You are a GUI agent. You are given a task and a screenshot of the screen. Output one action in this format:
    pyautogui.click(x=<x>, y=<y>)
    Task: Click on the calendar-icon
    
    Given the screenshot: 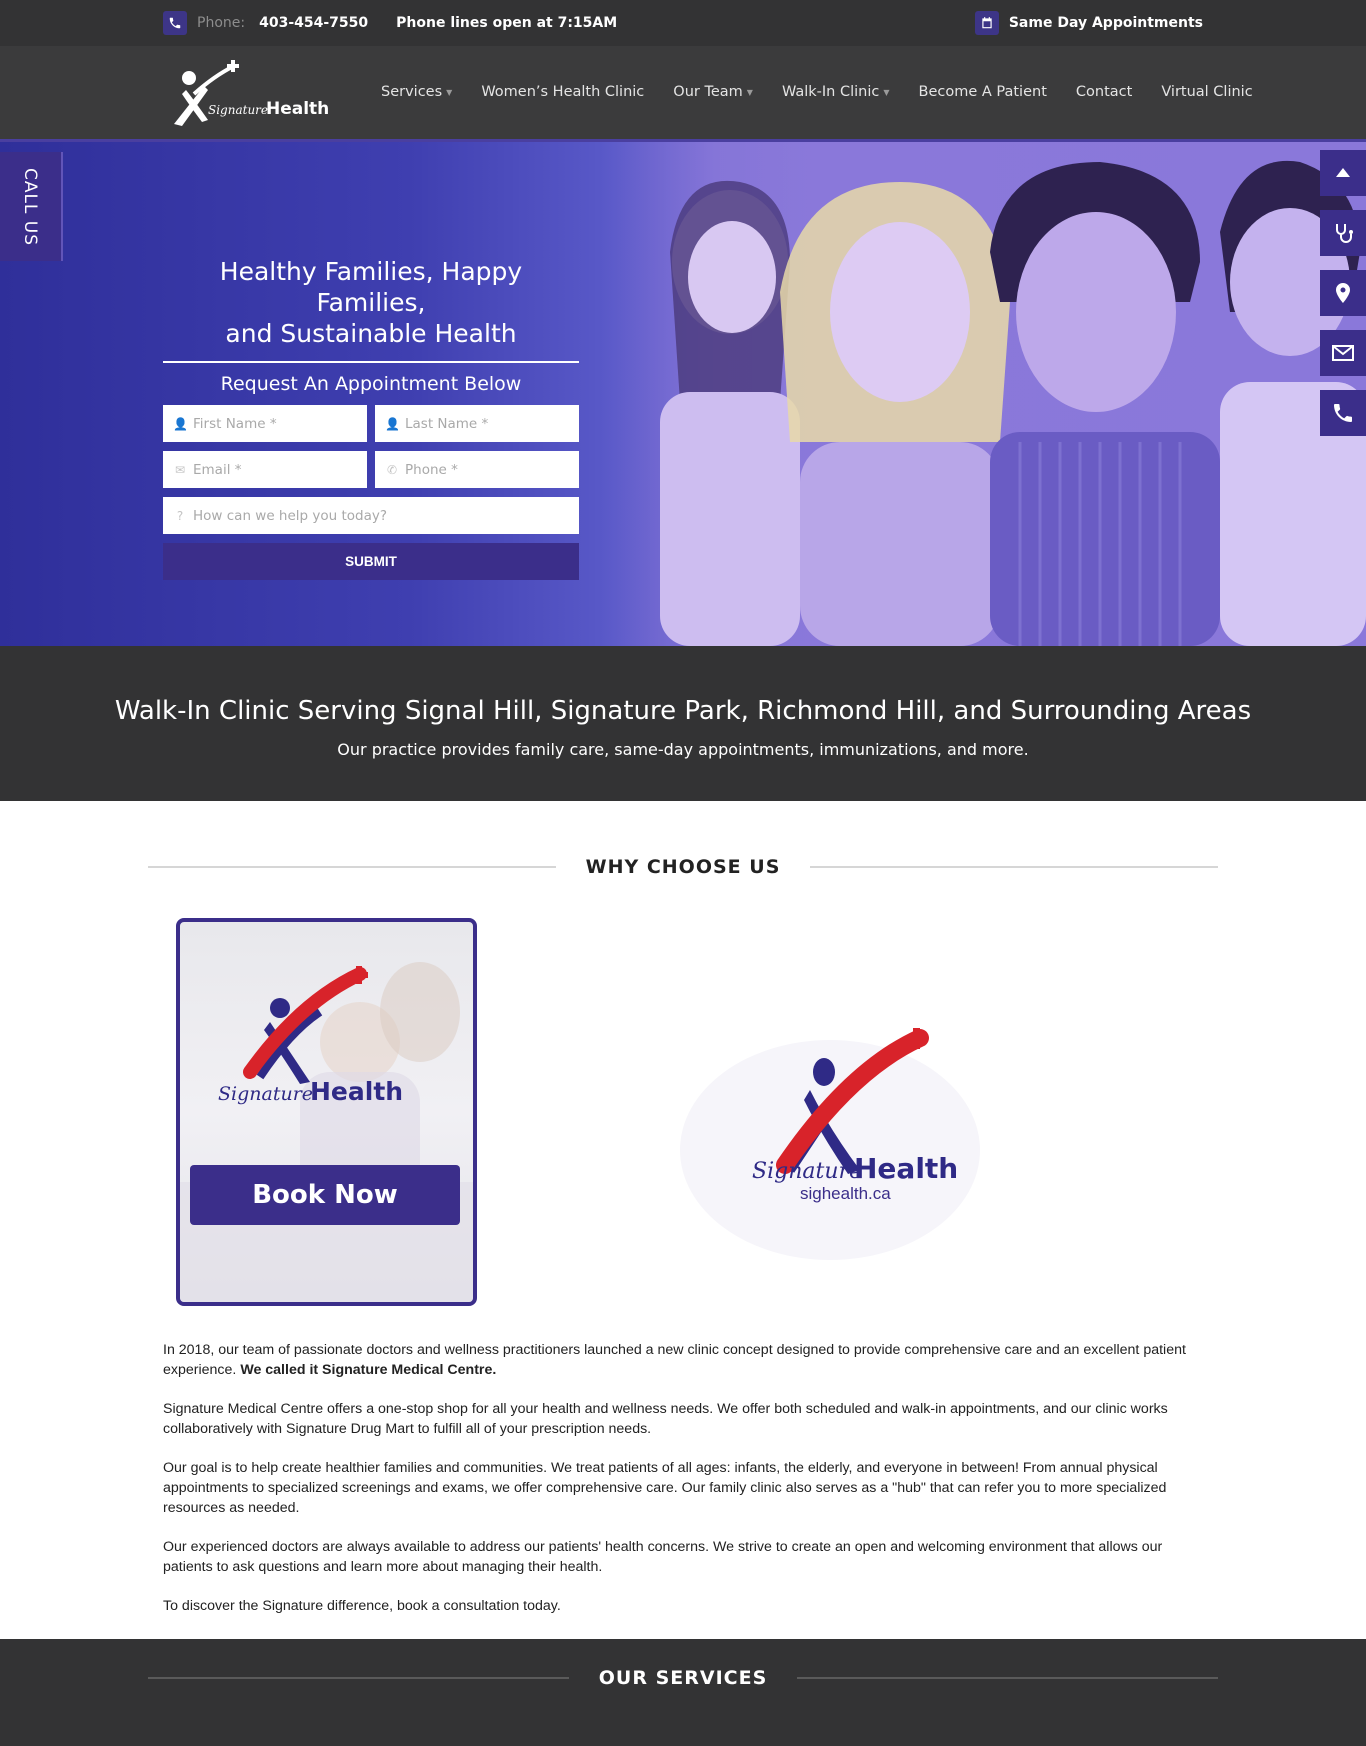 What is the action you would take?
    pyautogui.click(x=986, y=23)
    